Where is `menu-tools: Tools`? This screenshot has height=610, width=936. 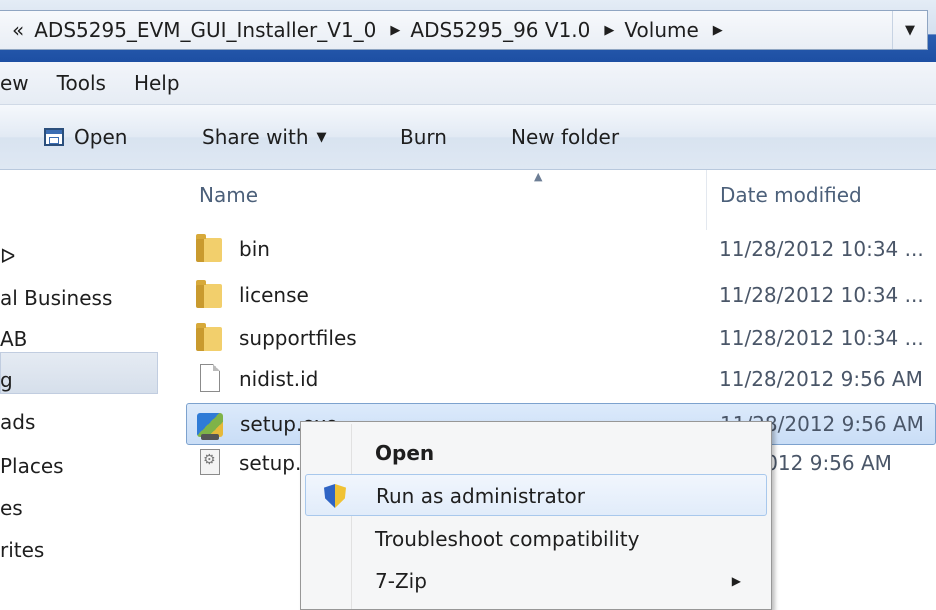 menu-tools: Tools is located at coordinates (81, 83).